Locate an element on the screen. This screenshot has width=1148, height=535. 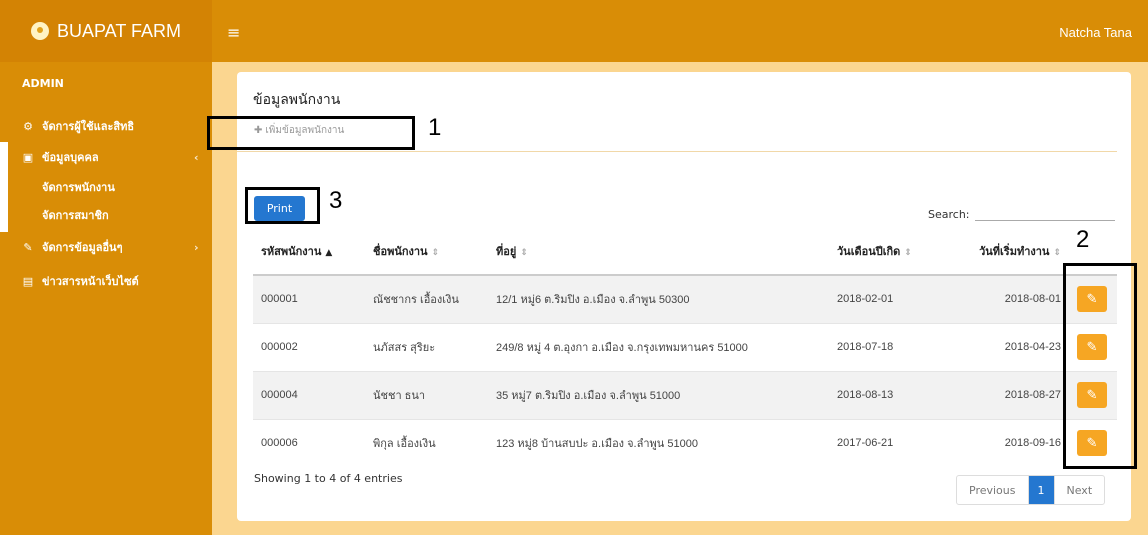
col-header-name: ชื่อพนักงาน ⇕ is located at coordinates (426, 252).